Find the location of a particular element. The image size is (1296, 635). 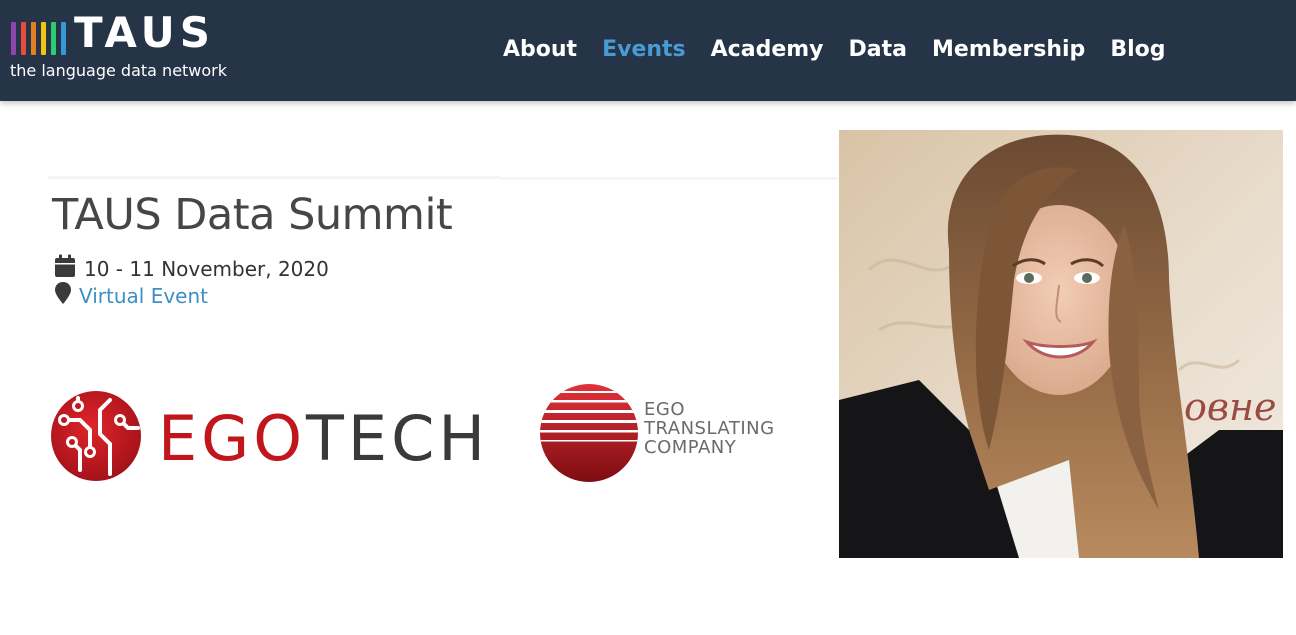

ego-tc-line3: COMPANY is located at coordinates (690, 447).